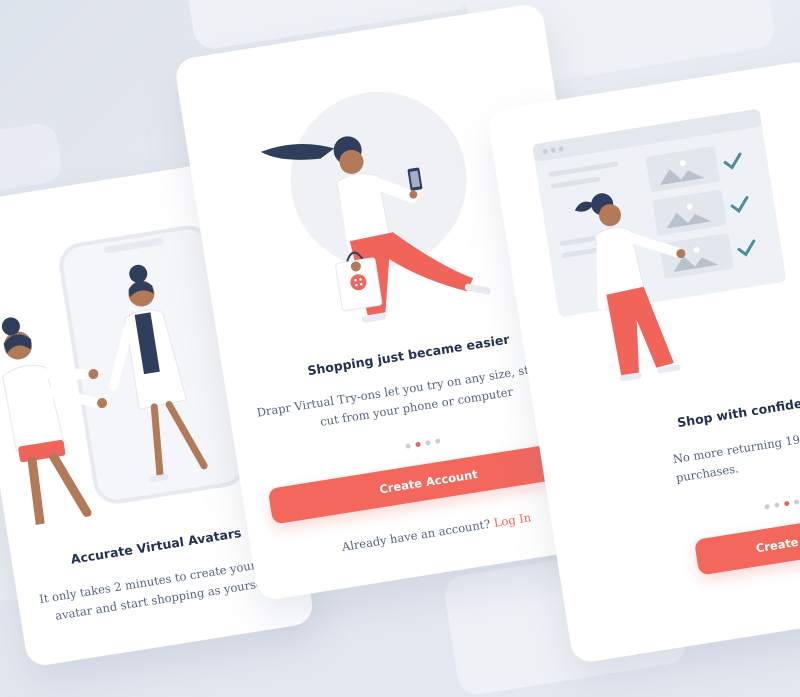 This screenshot has width=800, height=697. I want to click on login-link: Log In, so click(512, 520).